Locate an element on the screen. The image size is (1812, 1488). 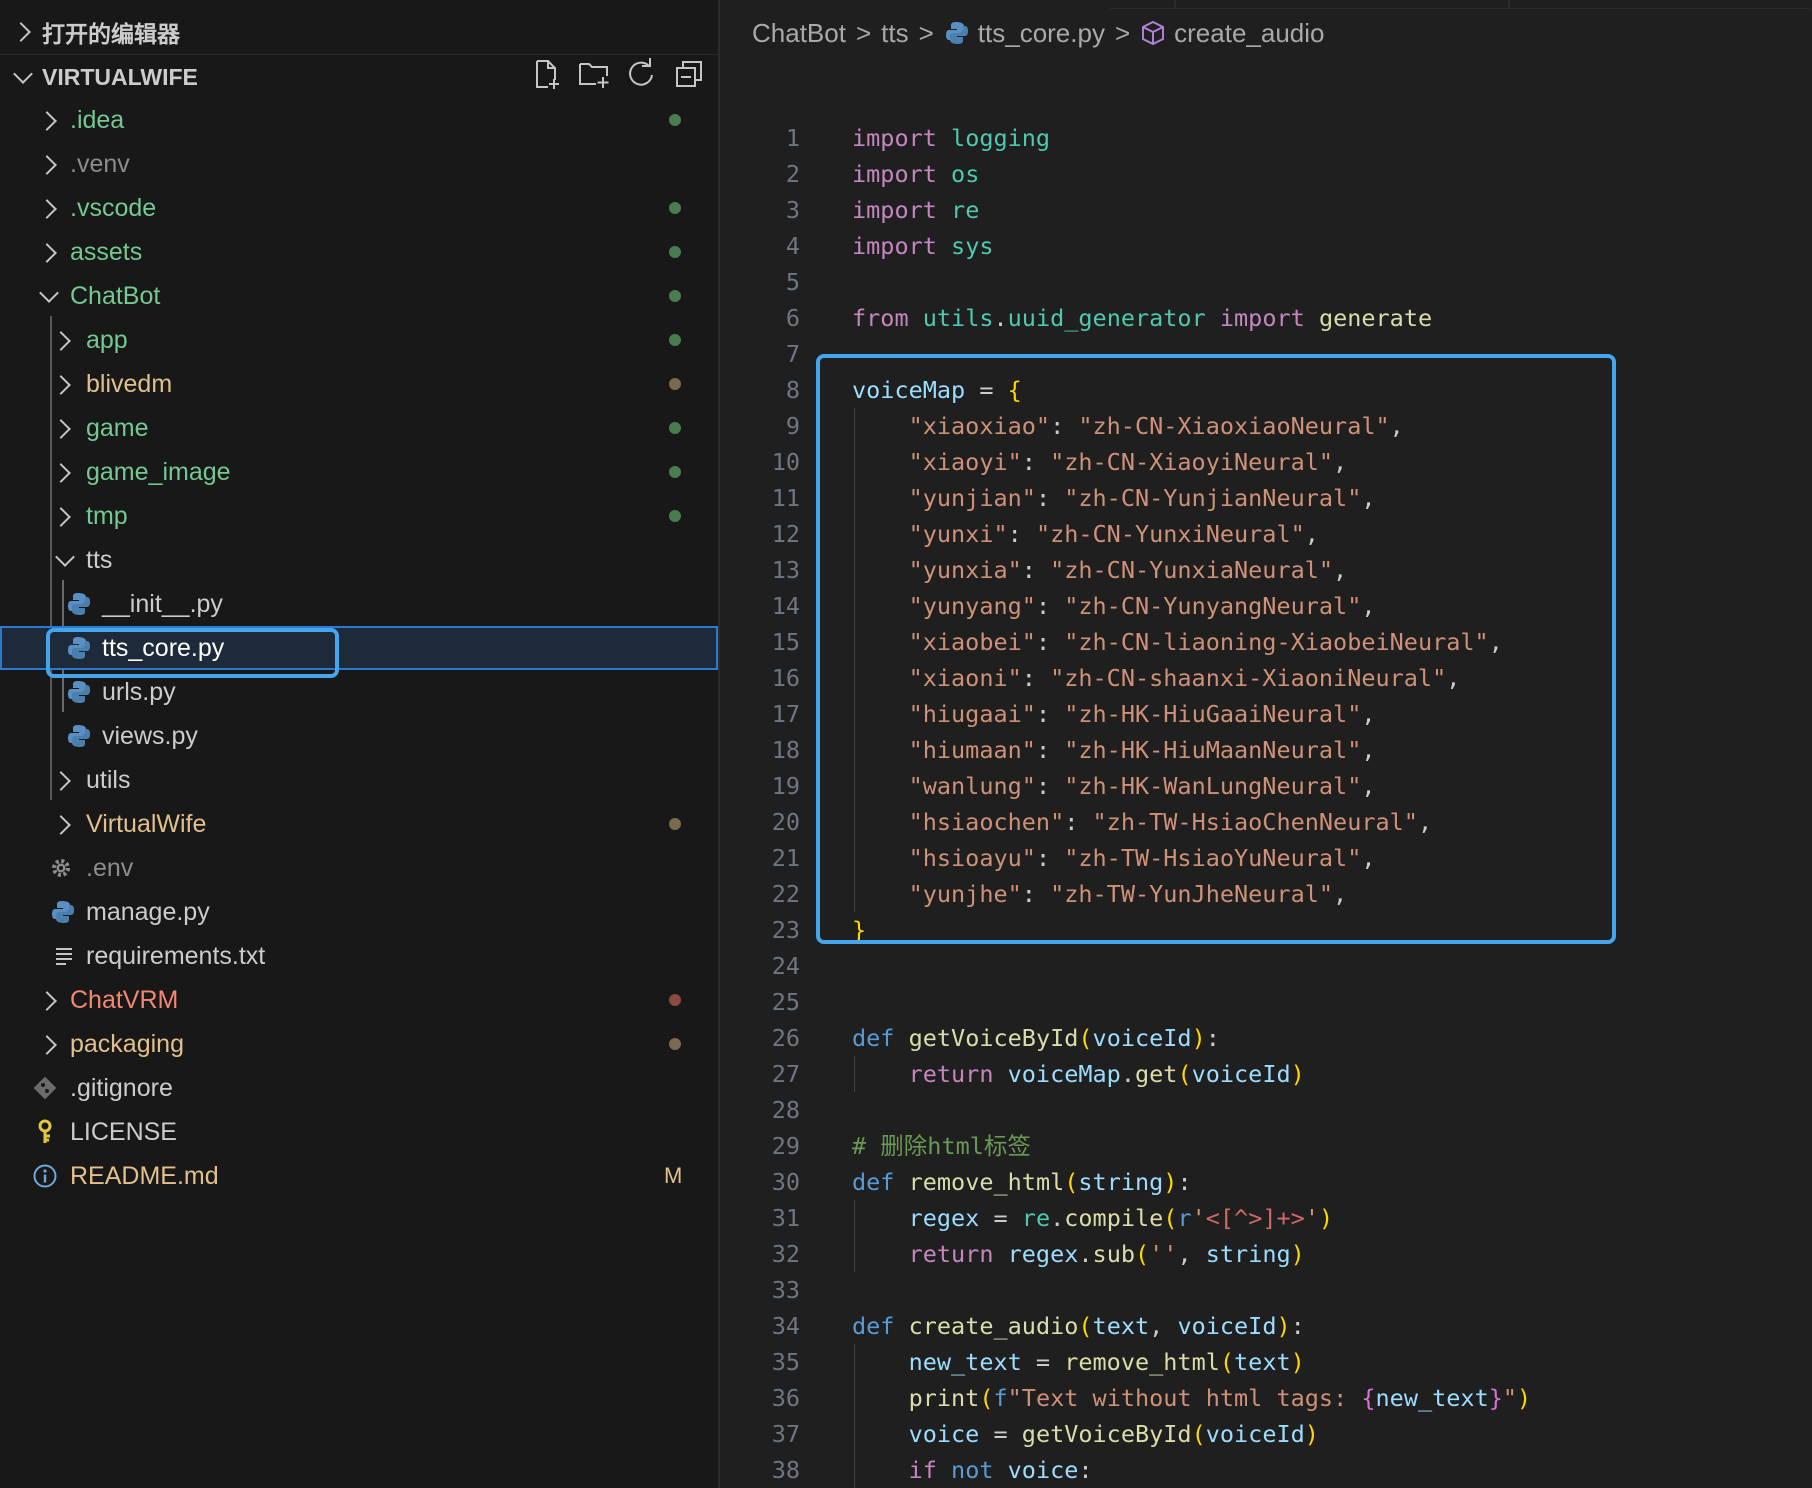
code-line: 29 # 删除html标签 is located at coordinates (1266, 1146).